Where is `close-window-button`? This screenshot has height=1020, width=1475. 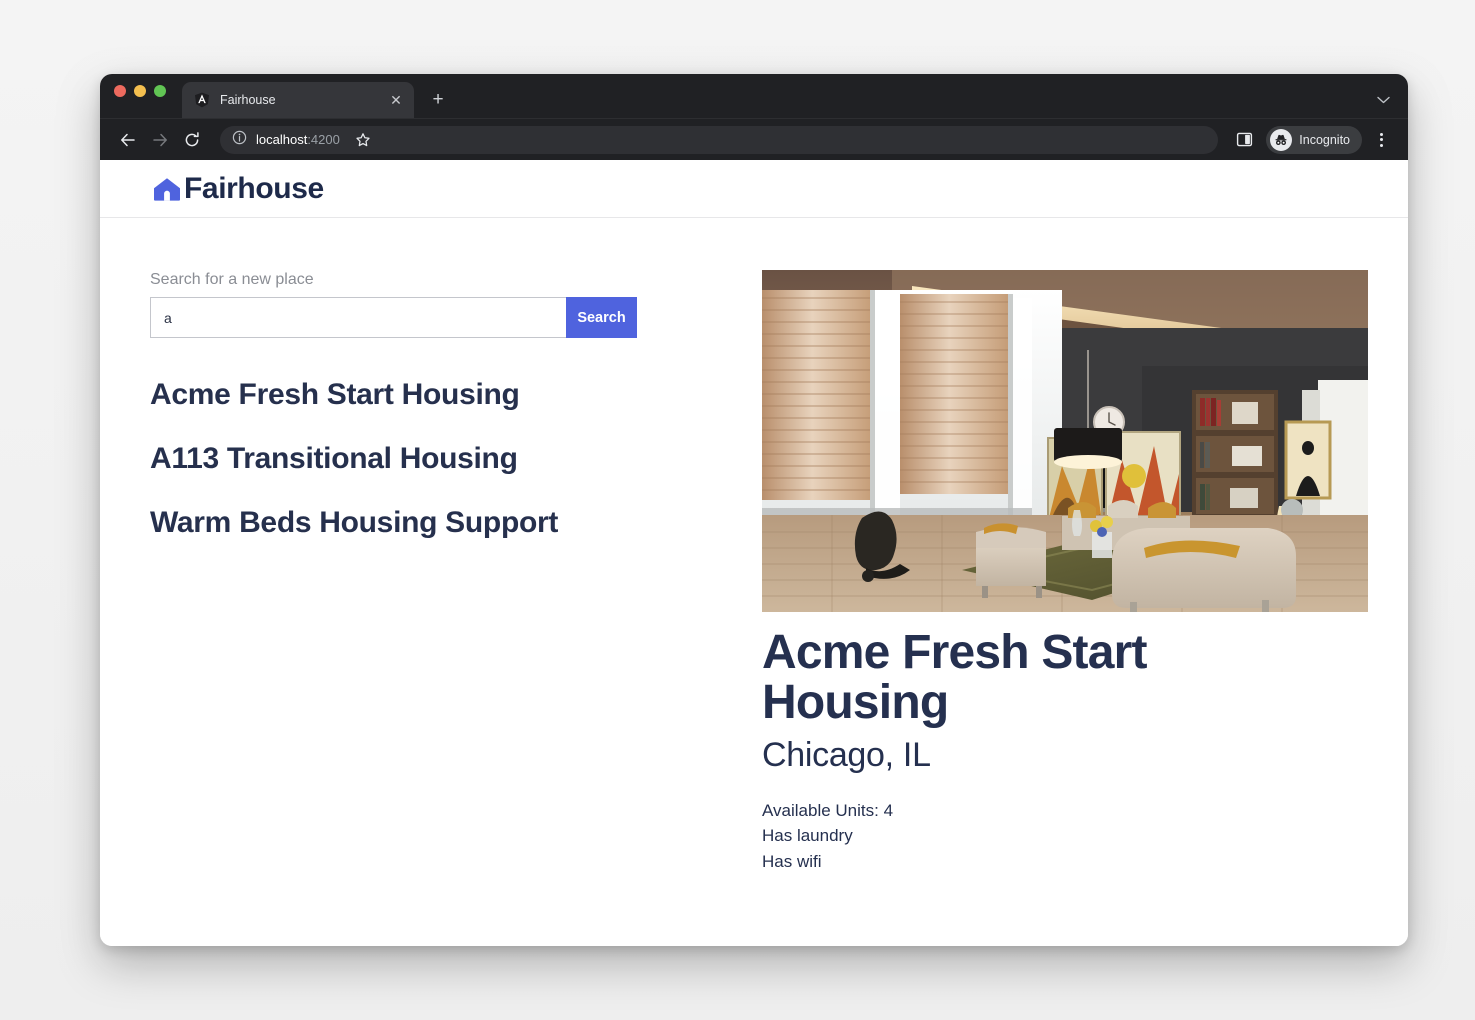
close-window-button is located at coordinates (120, 91).